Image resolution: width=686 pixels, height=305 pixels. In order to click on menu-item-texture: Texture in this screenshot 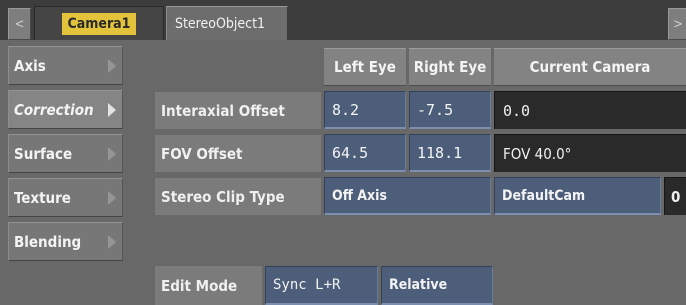, I will do `click(65, 197)`.